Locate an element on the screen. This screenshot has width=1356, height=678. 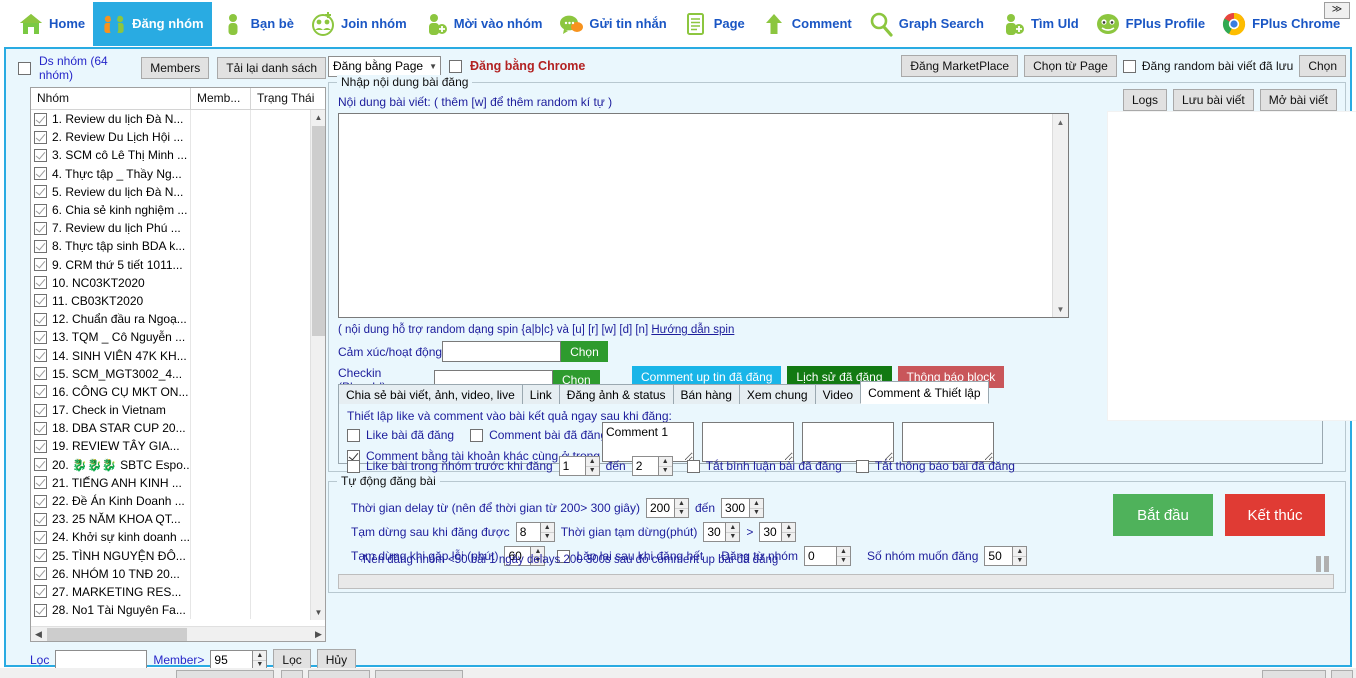
like-to-stepper: ▲▼ is located at coordinates (652, 466).